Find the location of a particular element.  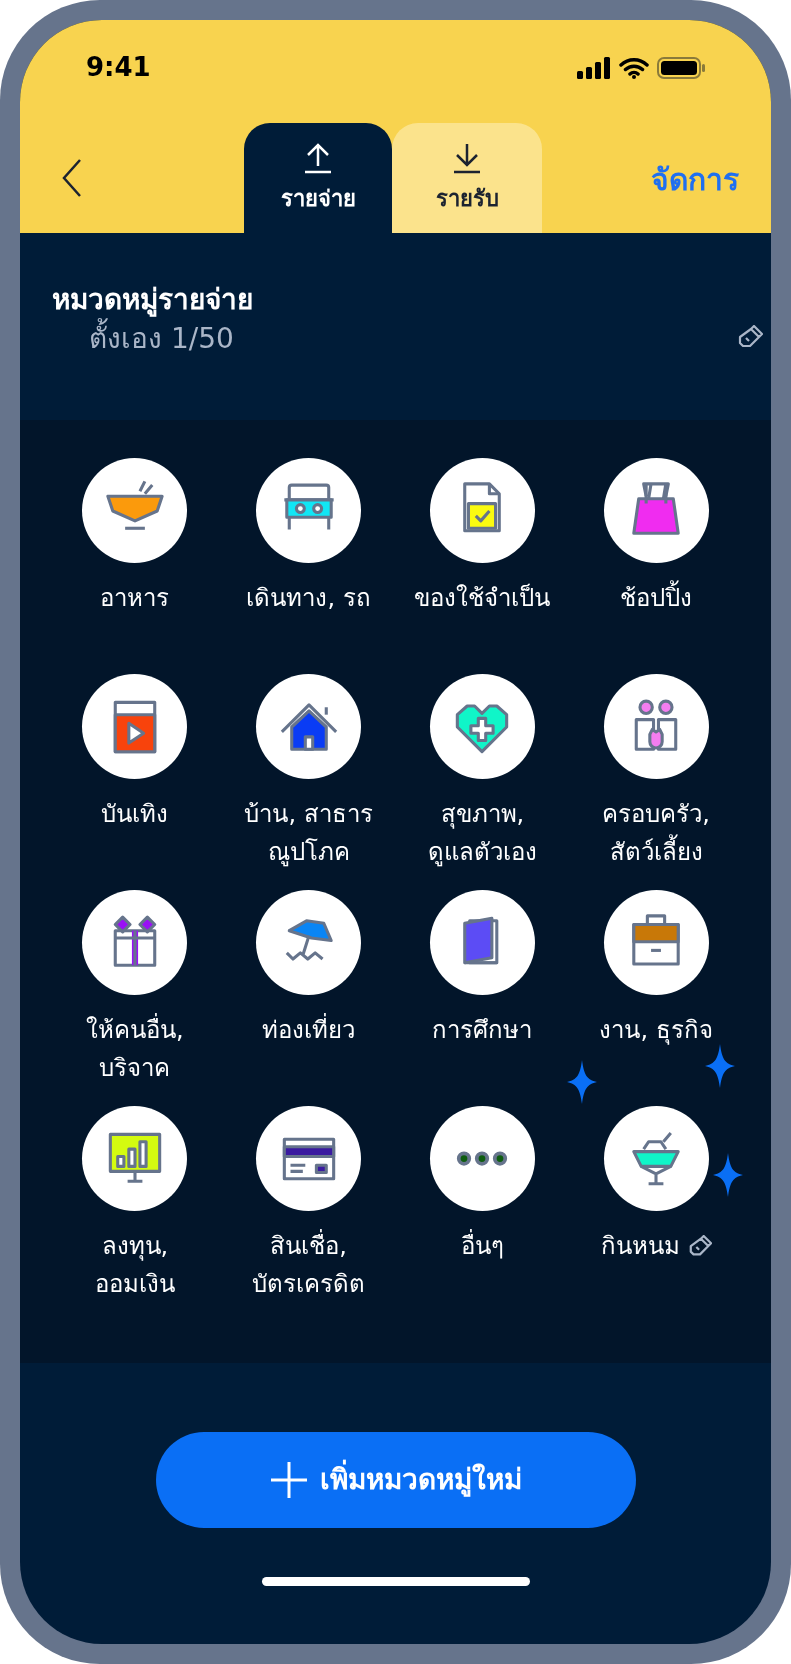

category-label: ช้อปปิ้ง is located at coordinates (656, 598).